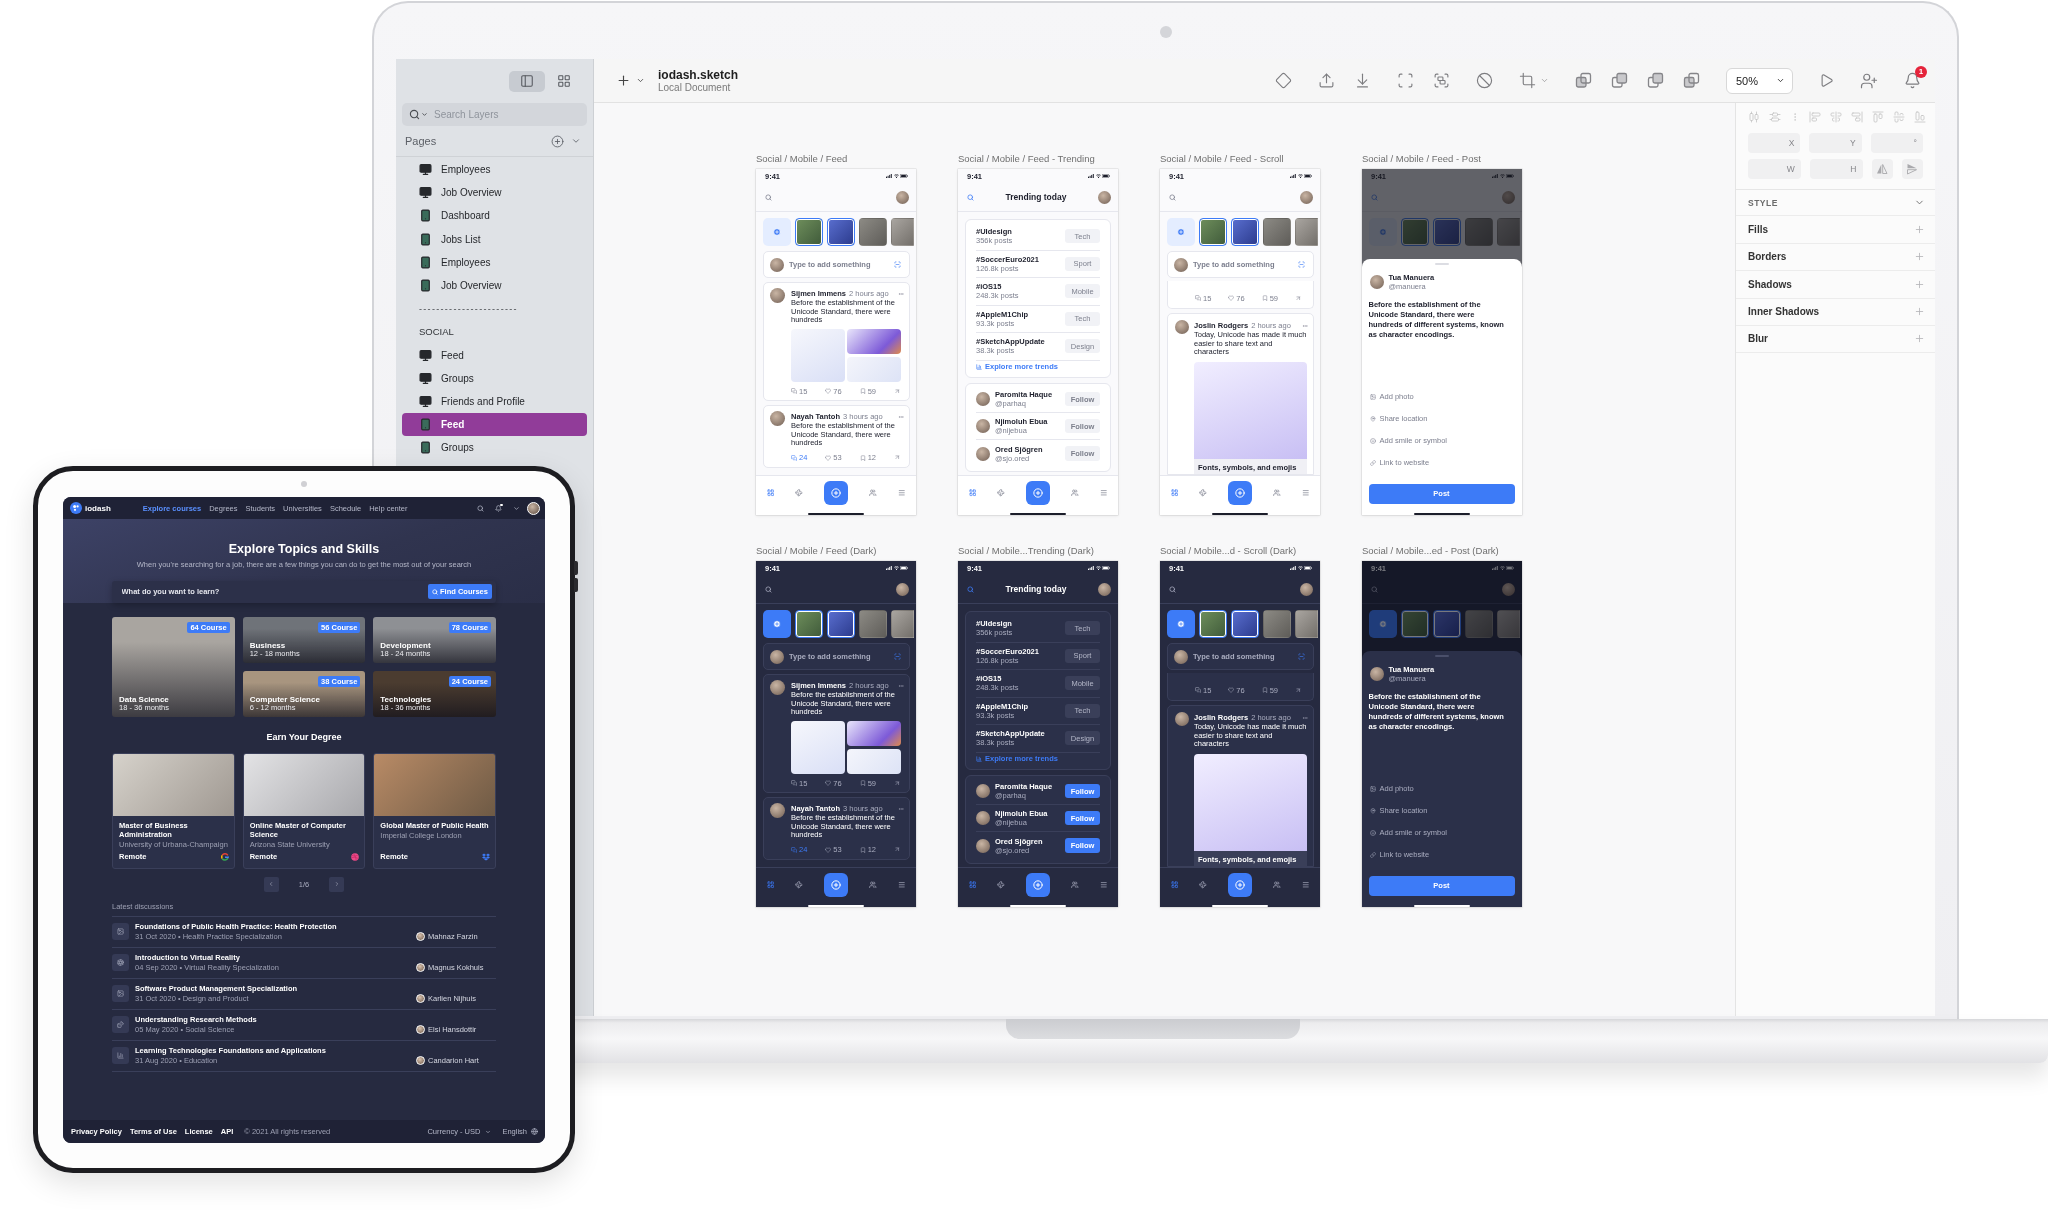  I want to click on previous-page-button, so click(271, 884).